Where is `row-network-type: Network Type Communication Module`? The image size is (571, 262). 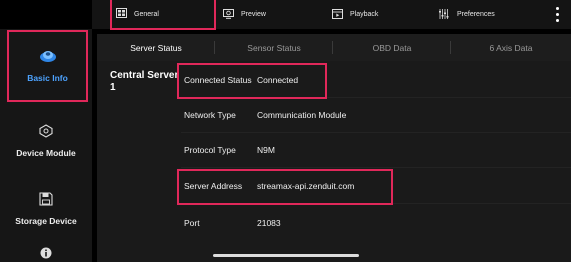
row-network-type: Network Type Communication Module is located at coordinates (376, 115).